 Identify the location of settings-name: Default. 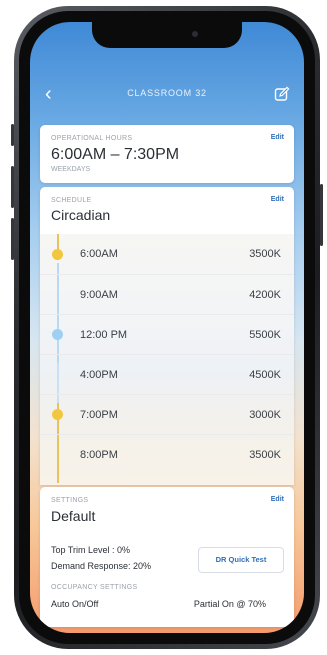
(73, 516).